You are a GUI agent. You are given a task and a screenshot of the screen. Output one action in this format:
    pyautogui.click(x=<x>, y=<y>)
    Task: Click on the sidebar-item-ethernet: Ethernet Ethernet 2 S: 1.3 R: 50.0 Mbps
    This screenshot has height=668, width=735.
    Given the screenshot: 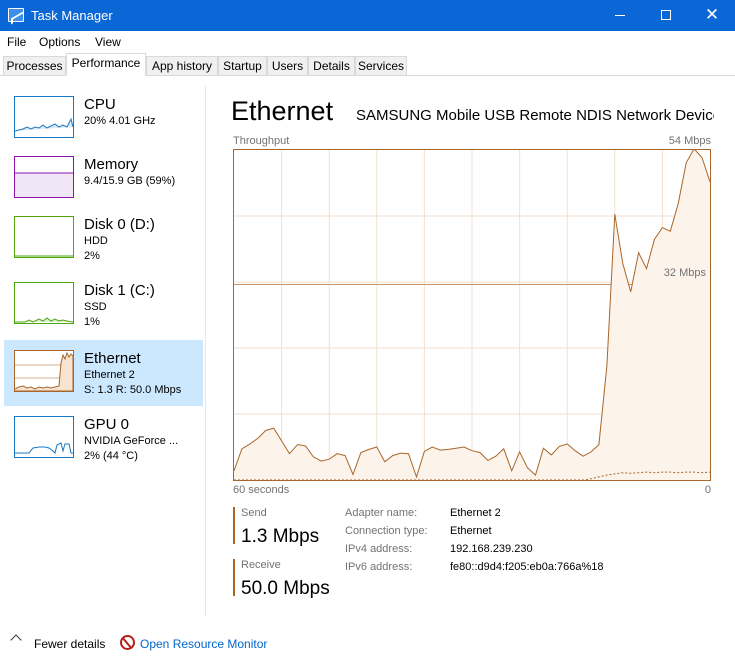 What is the action you would take?
    pyautogui.click(x=103, y=373)
    